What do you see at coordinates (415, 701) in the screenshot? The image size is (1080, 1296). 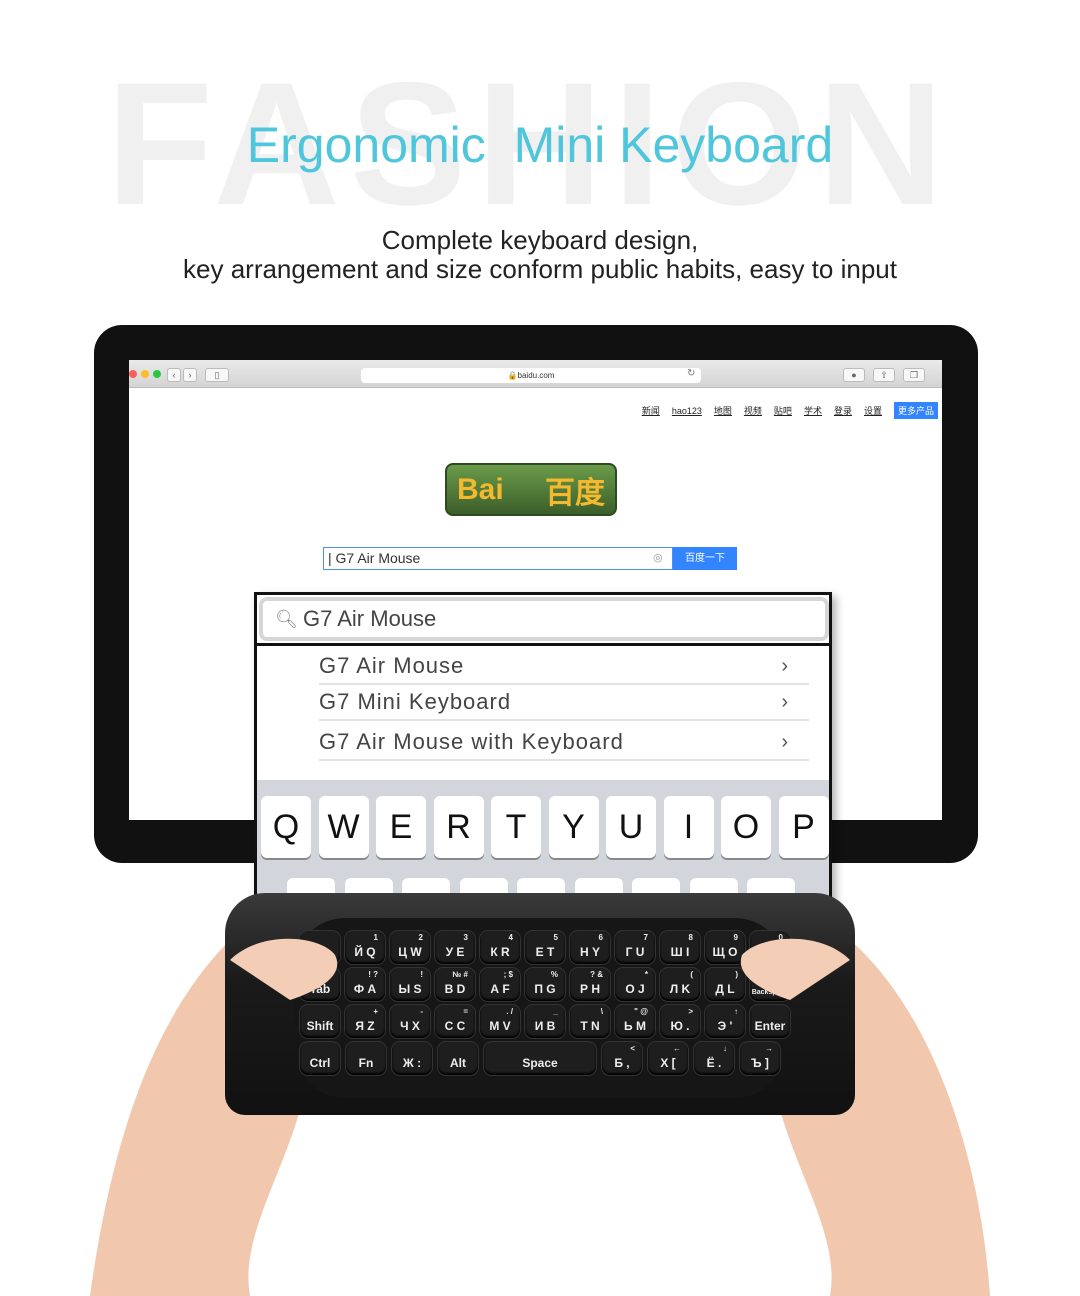 I see `suggestion-text: G7 Mini Keyboard` at bounding box center [415, 701].